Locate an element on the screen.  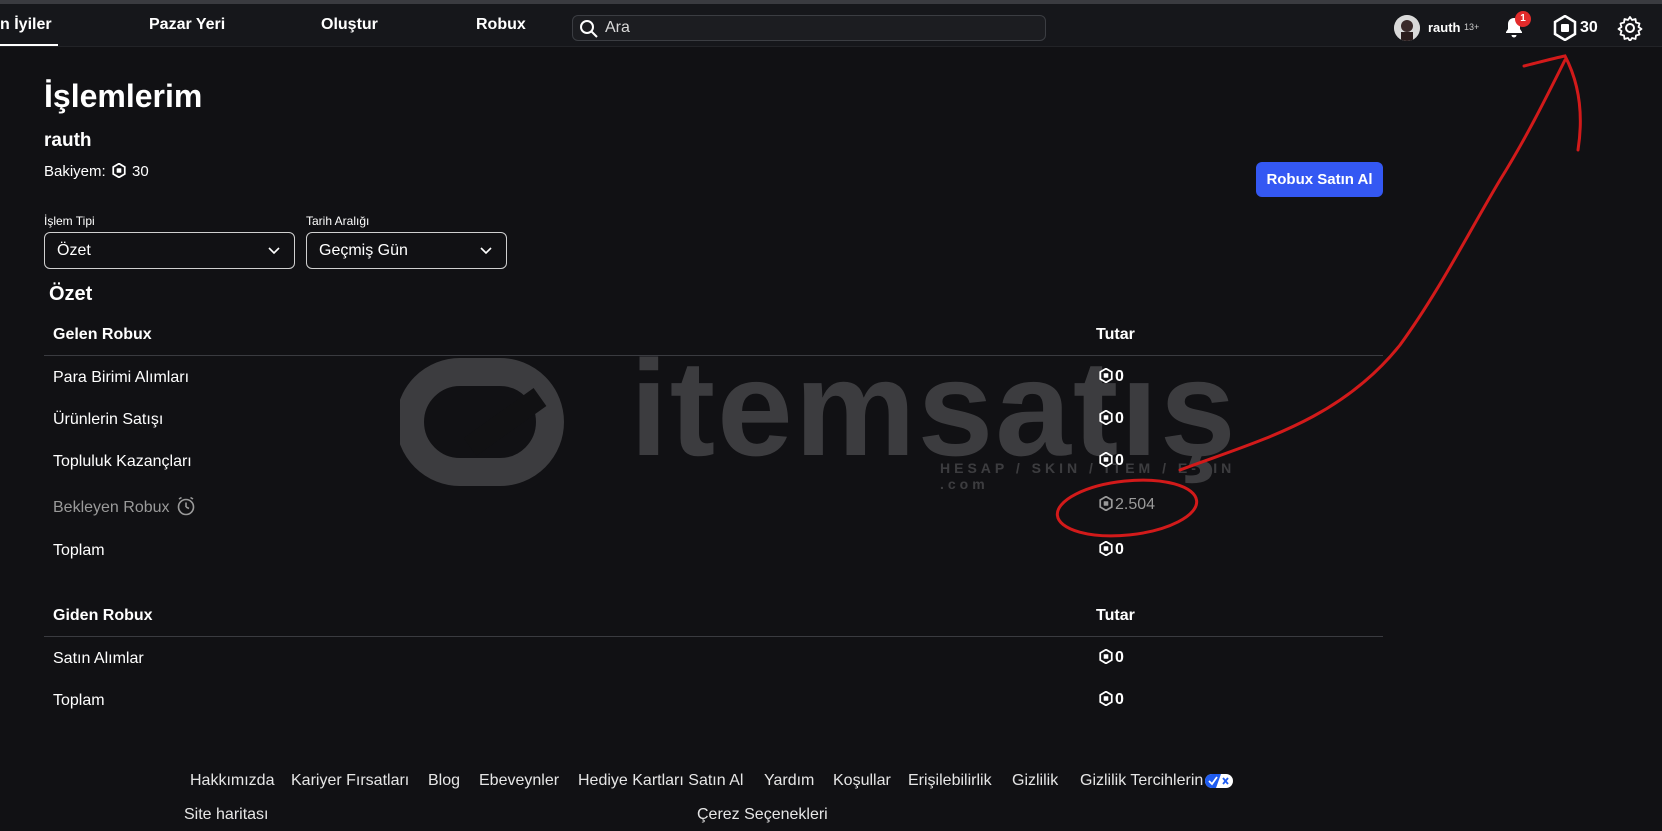
annotation-arrow-line is located at coordinates (1372, 265).